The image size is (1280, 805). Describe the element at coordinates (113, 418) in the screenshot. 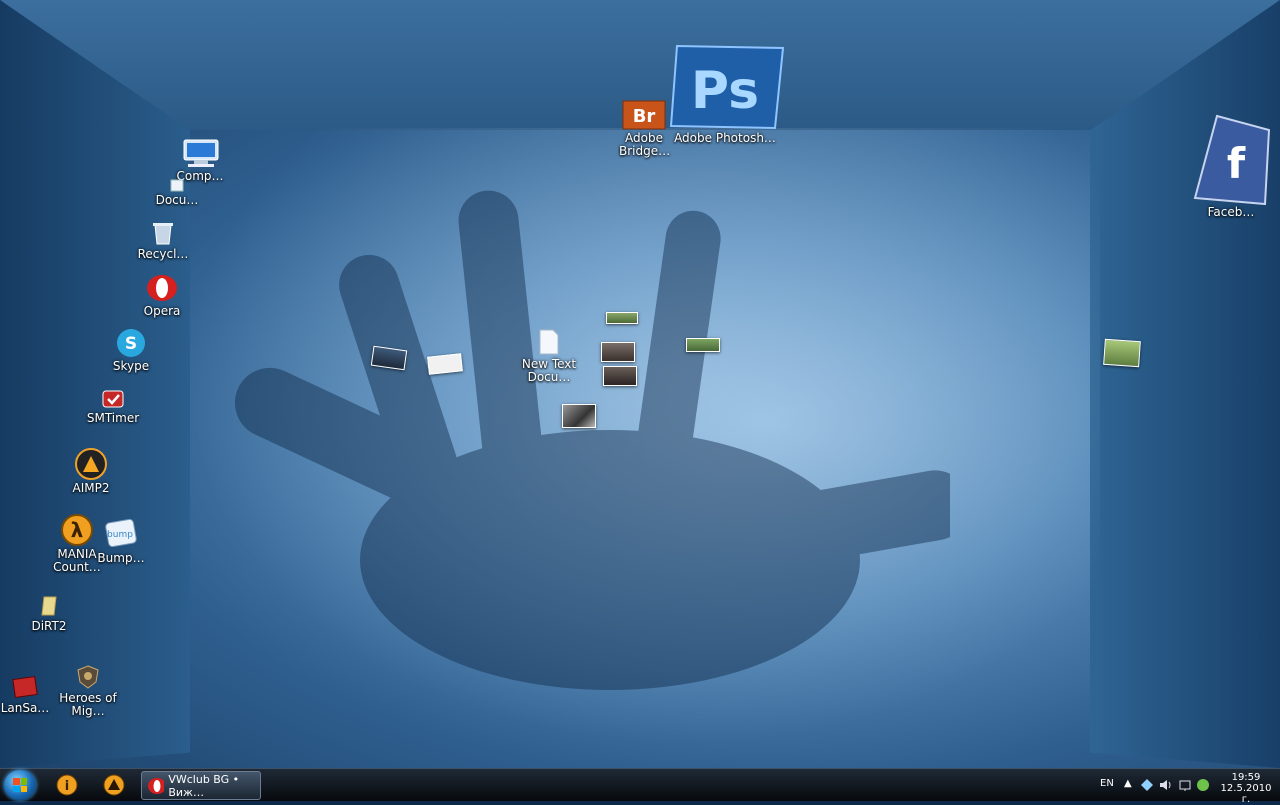

I see `desktop-icon-label: SMTimer` at that location.